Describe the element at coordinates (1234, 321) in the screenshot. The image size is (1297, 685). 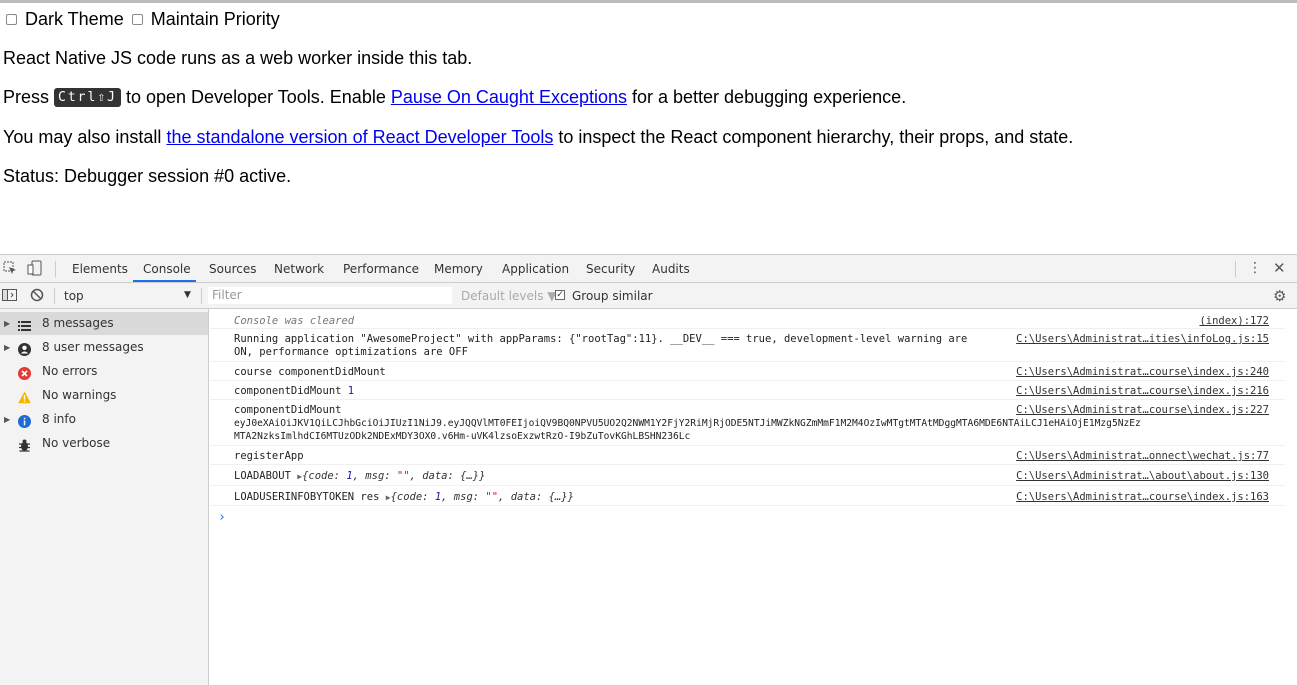
I see `source-link: (index):172` at that location.